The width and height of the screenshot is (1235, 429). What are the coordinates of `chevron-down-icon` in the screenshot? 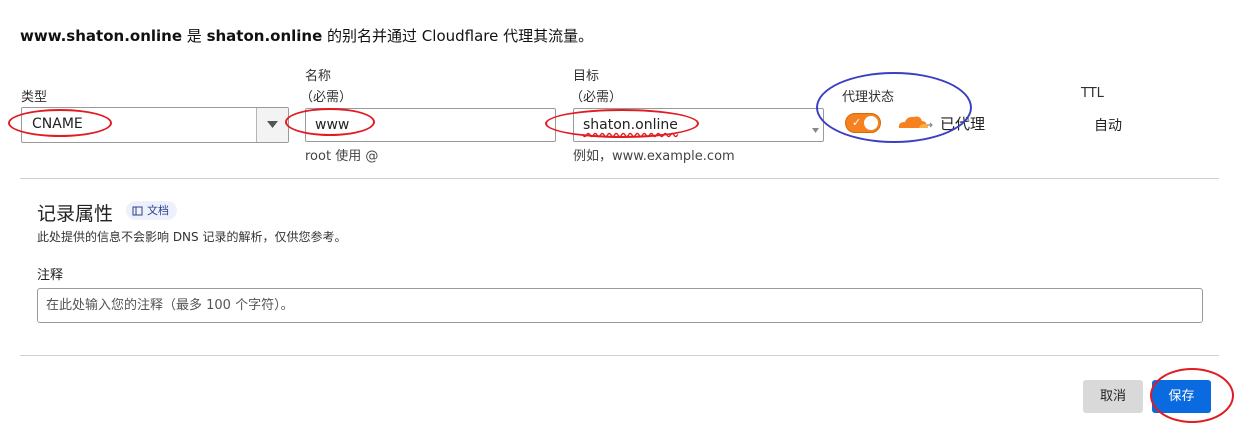 It's located at (272, 124).